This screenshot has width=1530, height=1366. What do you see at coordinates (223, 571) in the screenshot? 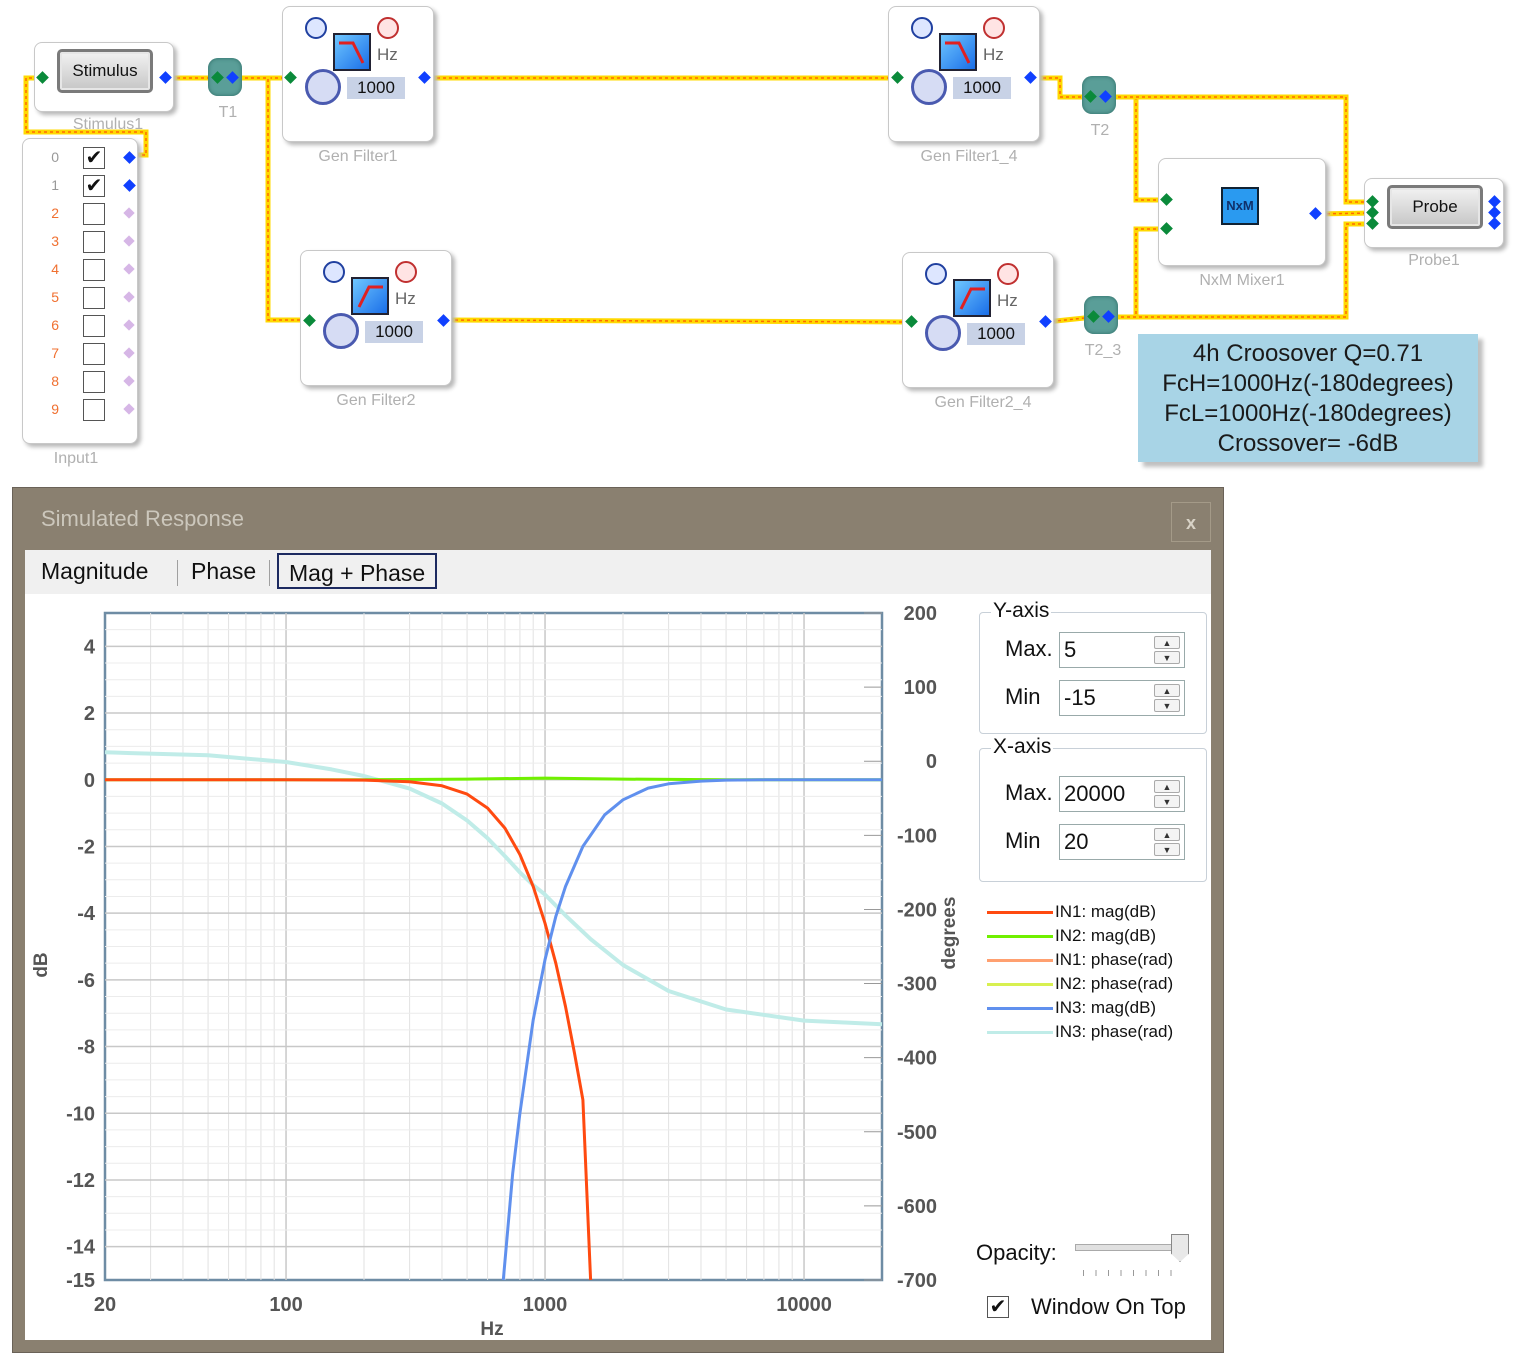
I see `tab-phase: Phase` at bounding box center [223, 571].